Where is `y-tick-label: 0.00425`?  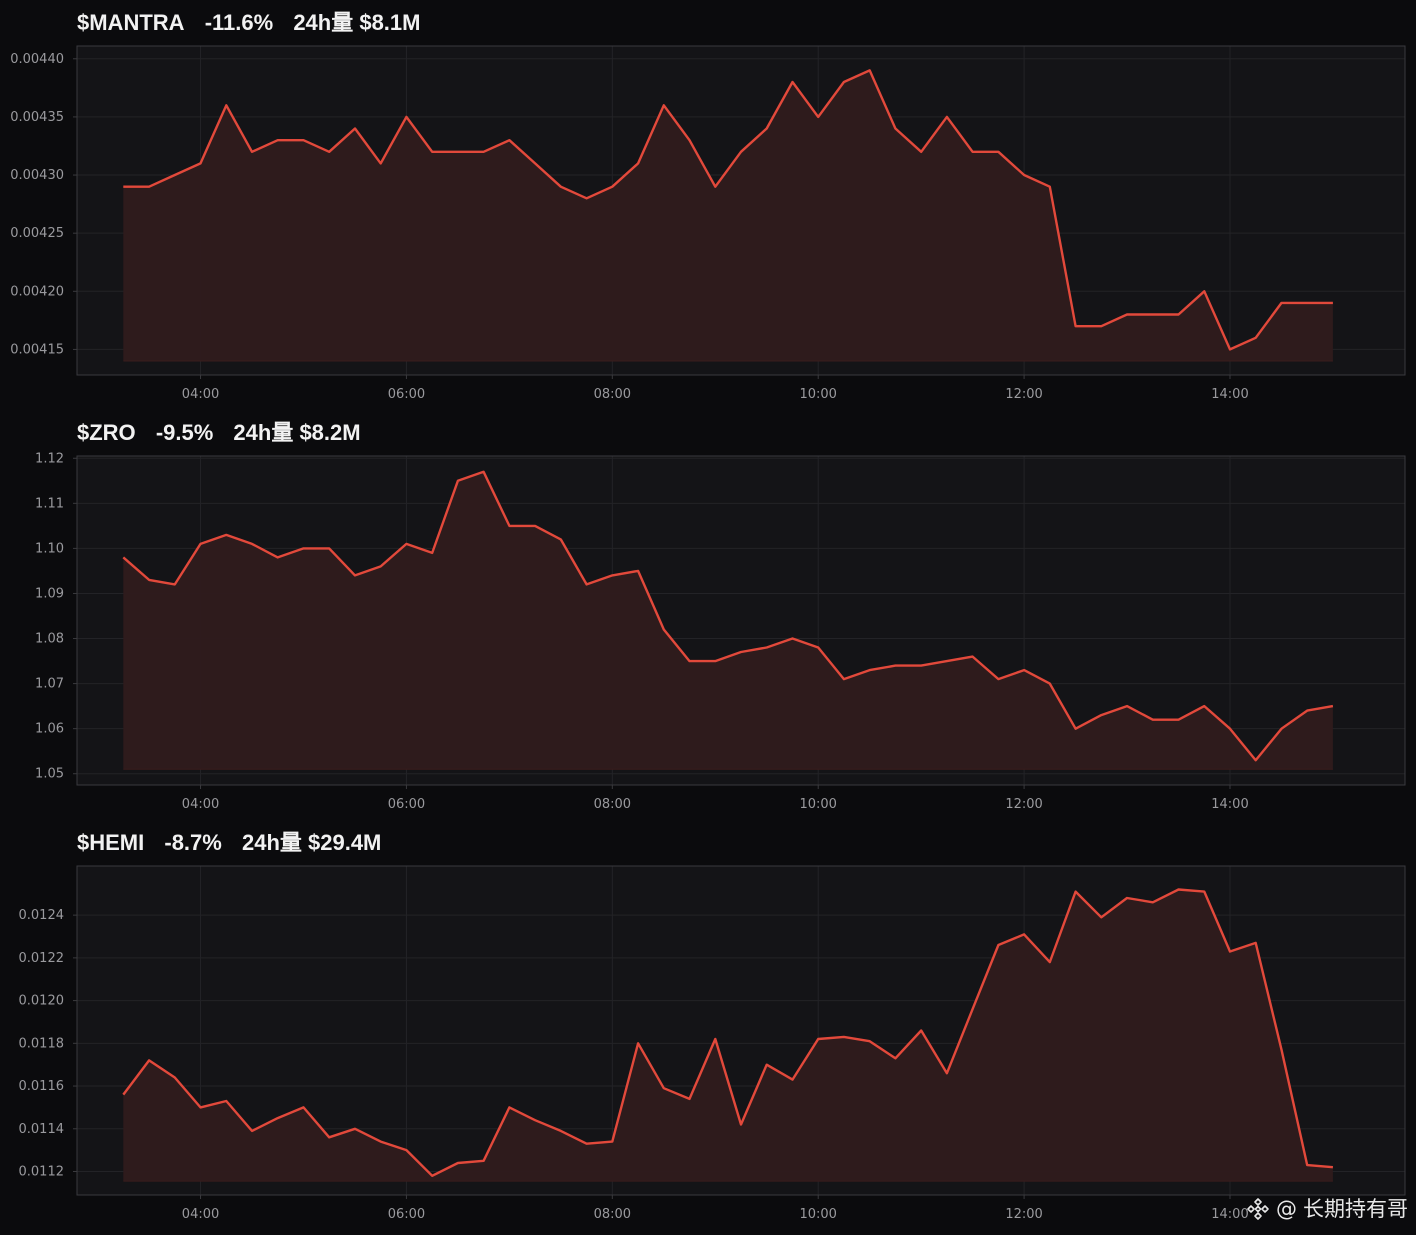 y-tick-label: 0.00425 is located at coordinates (37, 233).